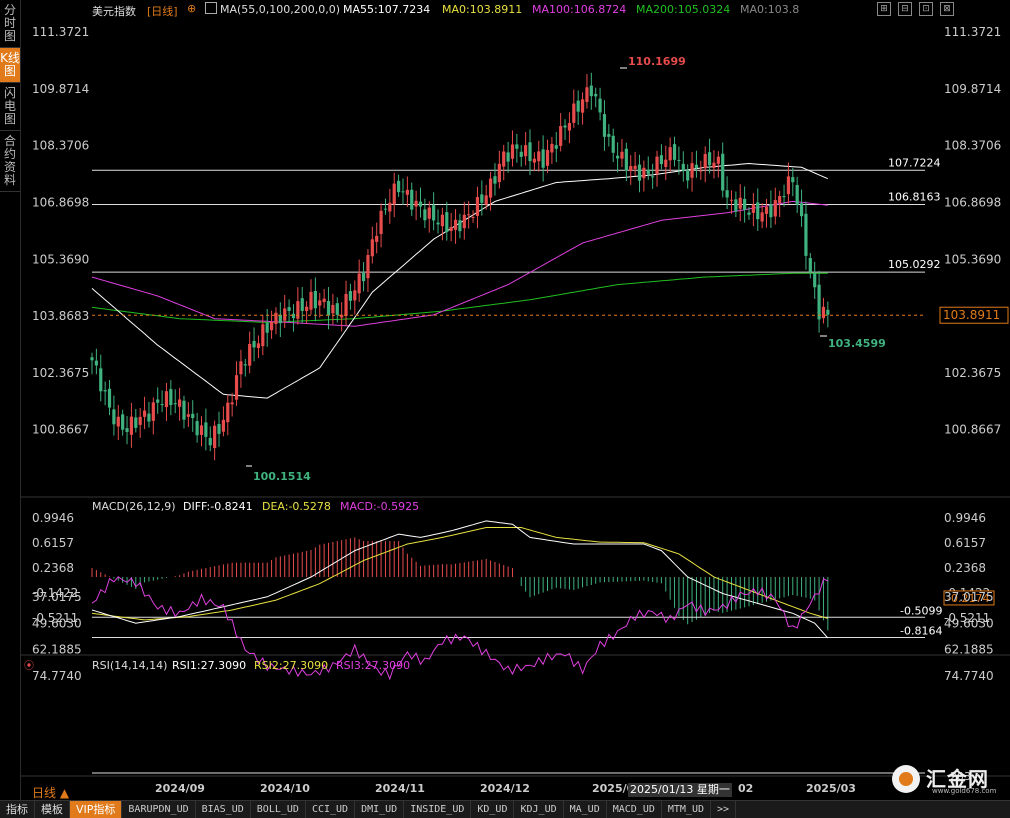  I want to click on gold678-logo: 汇金网 www.gold678.com, so click(951, 780).